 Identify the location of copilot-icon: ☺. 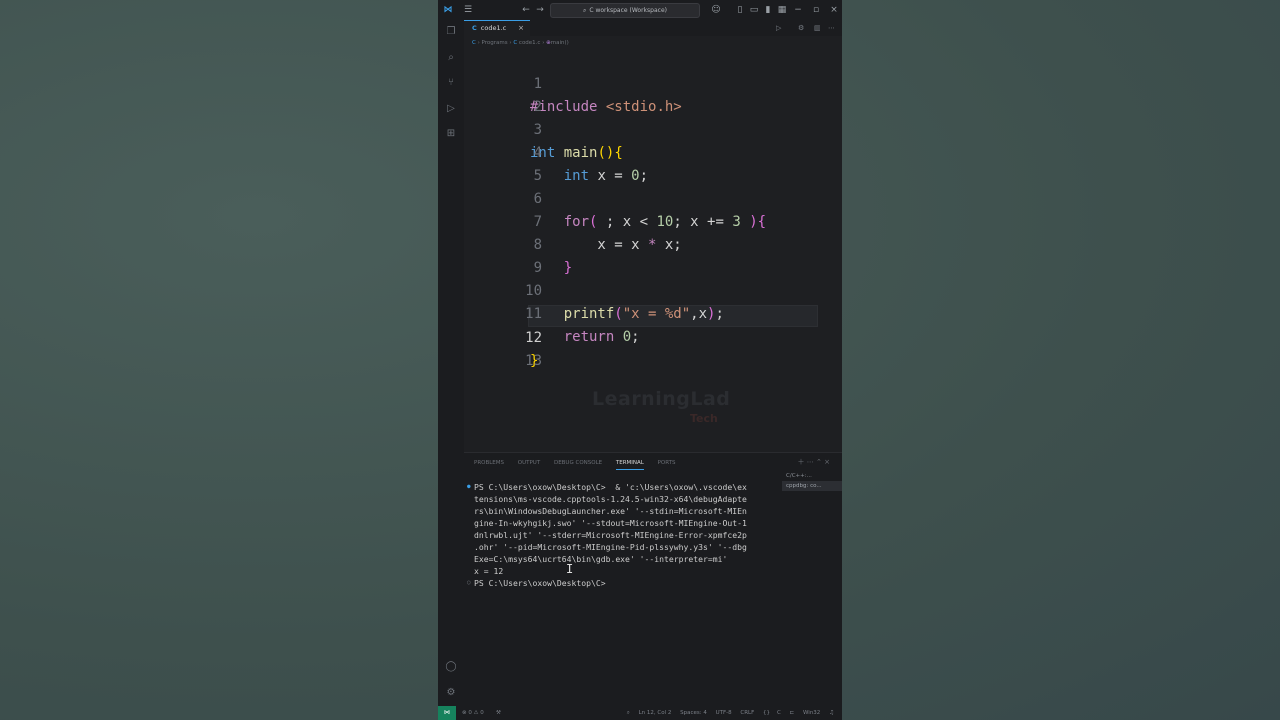
(716, 10).